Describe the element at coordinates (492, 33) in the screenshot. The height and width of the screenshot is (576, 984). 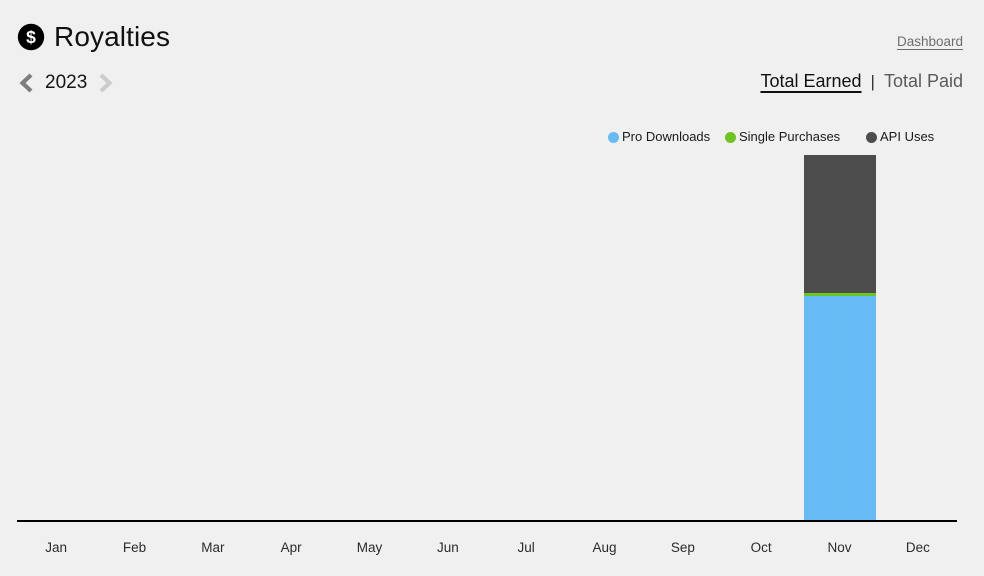
I see `page-header: $ Royalties Dashboard` at that location.